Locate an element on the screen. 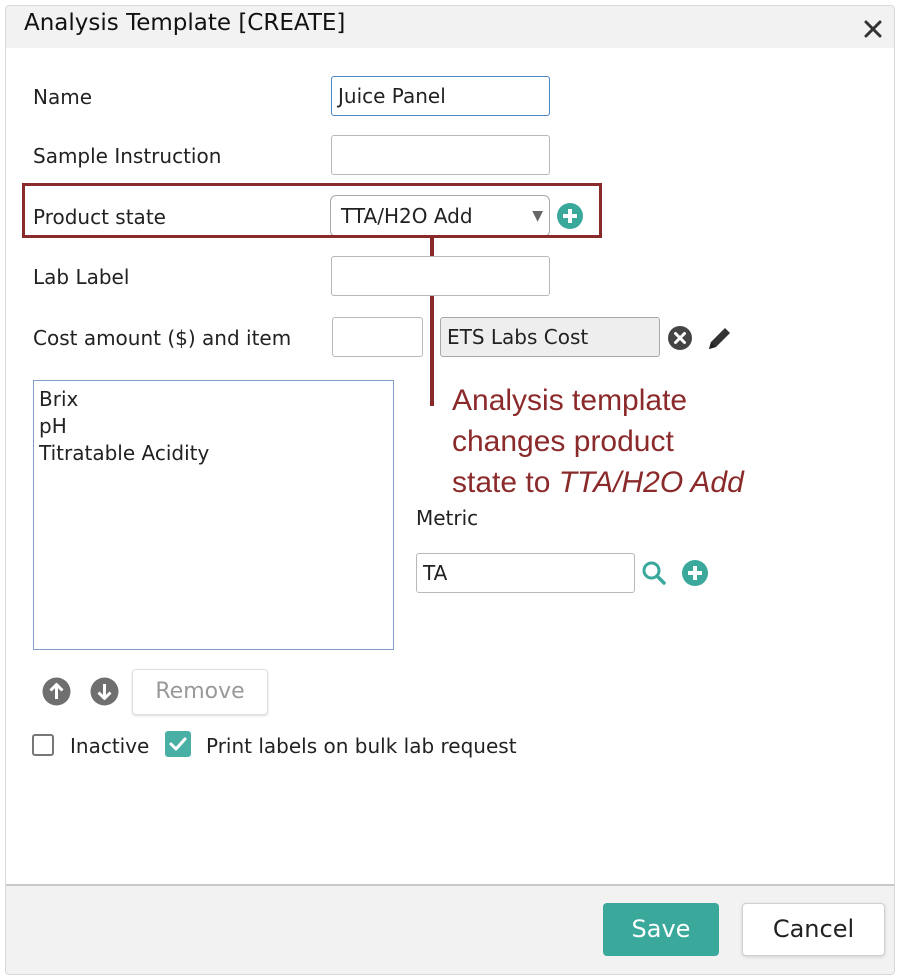 The height and width of the screenshot is (980, 900). cost-item-field: ETS Labs Cost is located at coordinates (550, 337).